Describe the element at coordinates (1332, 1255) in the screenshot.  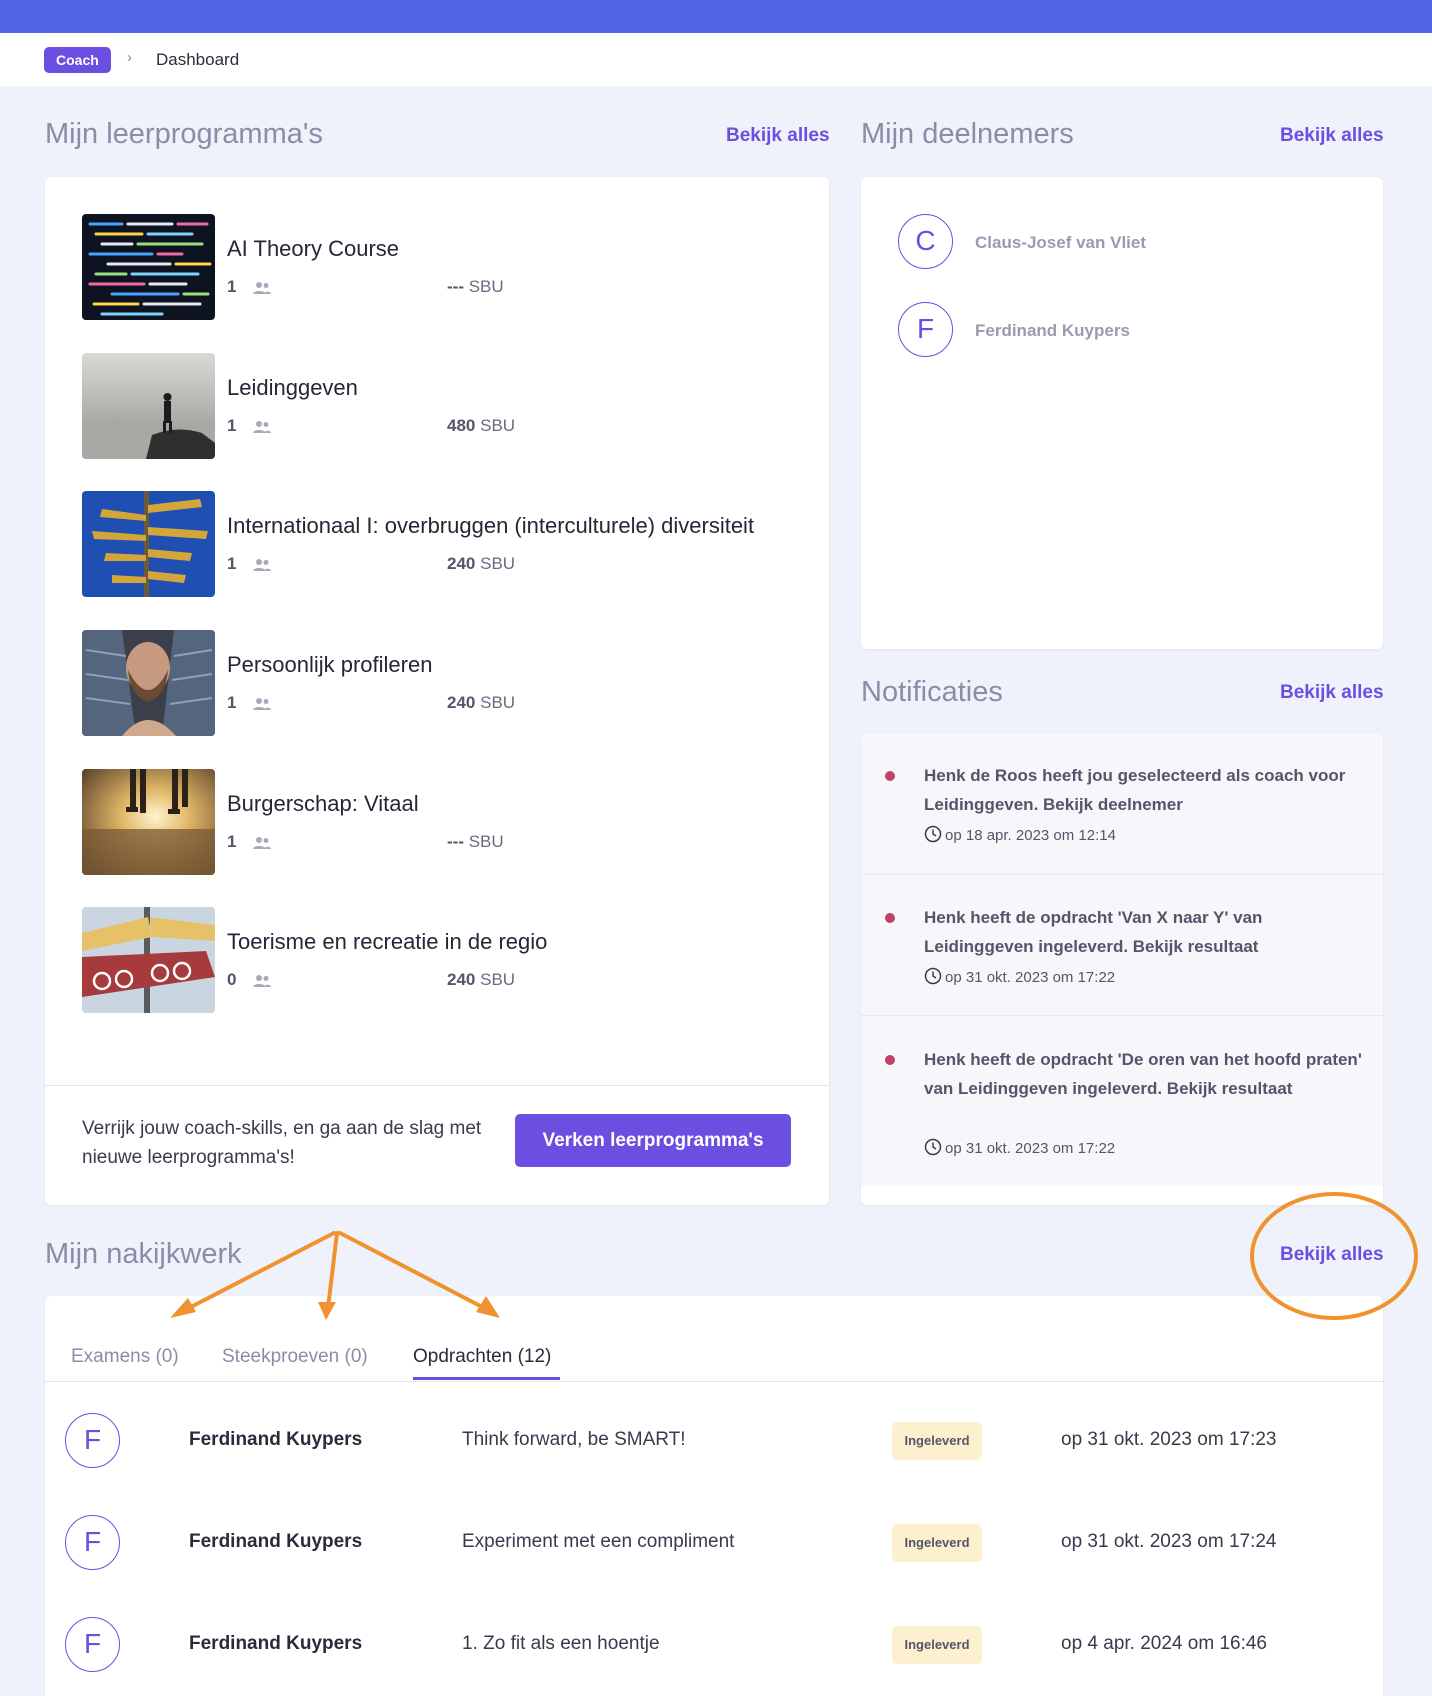
I see `review-view-all-link: Bekijk alles` at that location.